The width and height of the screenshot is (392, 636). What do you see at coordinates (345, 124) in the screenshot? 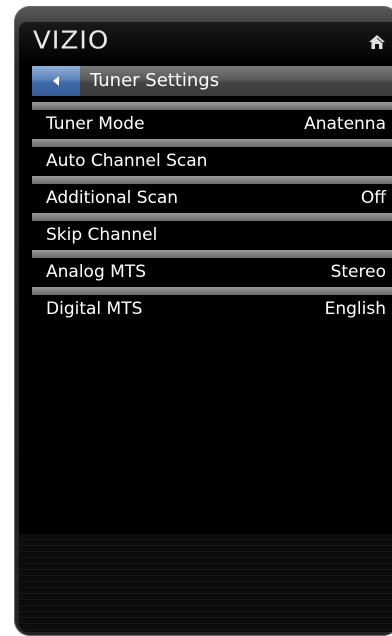
I see `menu-item-value: Anatenna` at bounding box center [345, 124].